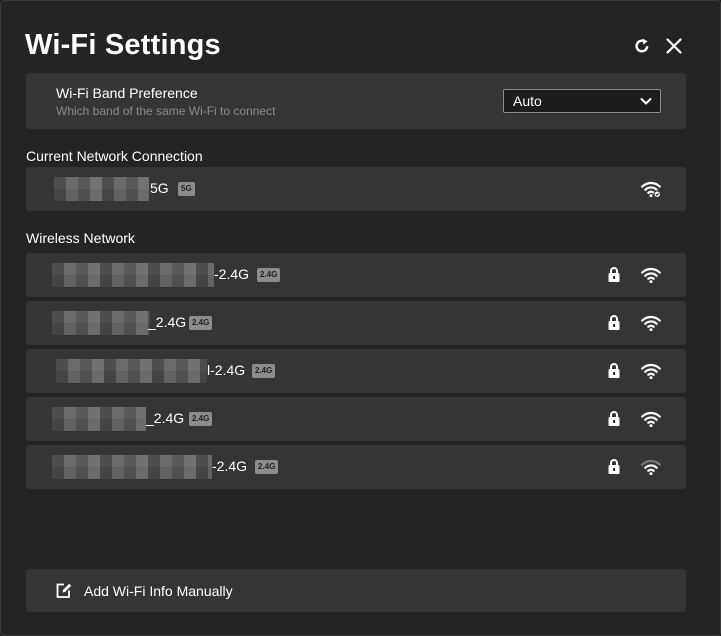 The width and height of the screenshot is (721, 636). What do you see at coordinates (64, 590) in the screenshot?
I see `edit-icon` at bounding box center [64, 590].